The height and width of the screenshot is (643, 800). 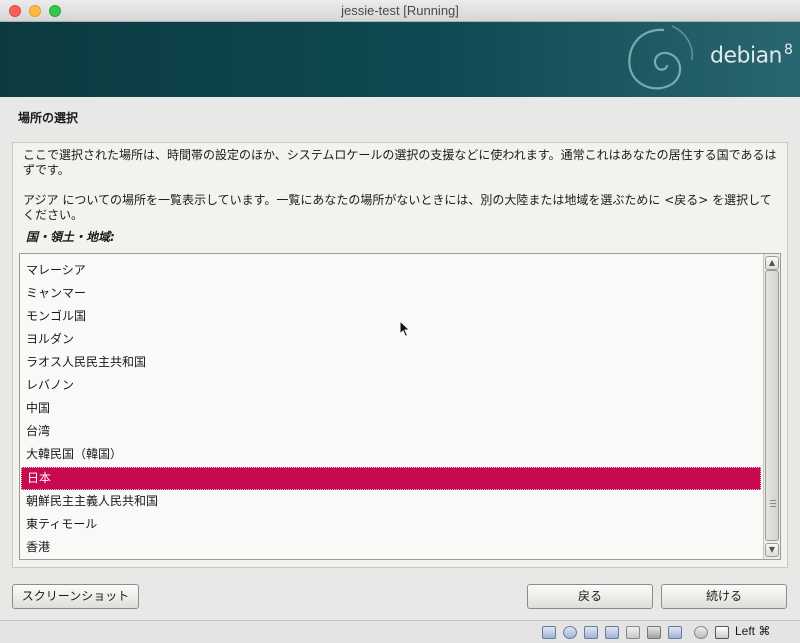 What do you see at coordinates (391, 385) in the screenshot?
I see `country-list-item: レバノン` at bounding box center [391, 385].